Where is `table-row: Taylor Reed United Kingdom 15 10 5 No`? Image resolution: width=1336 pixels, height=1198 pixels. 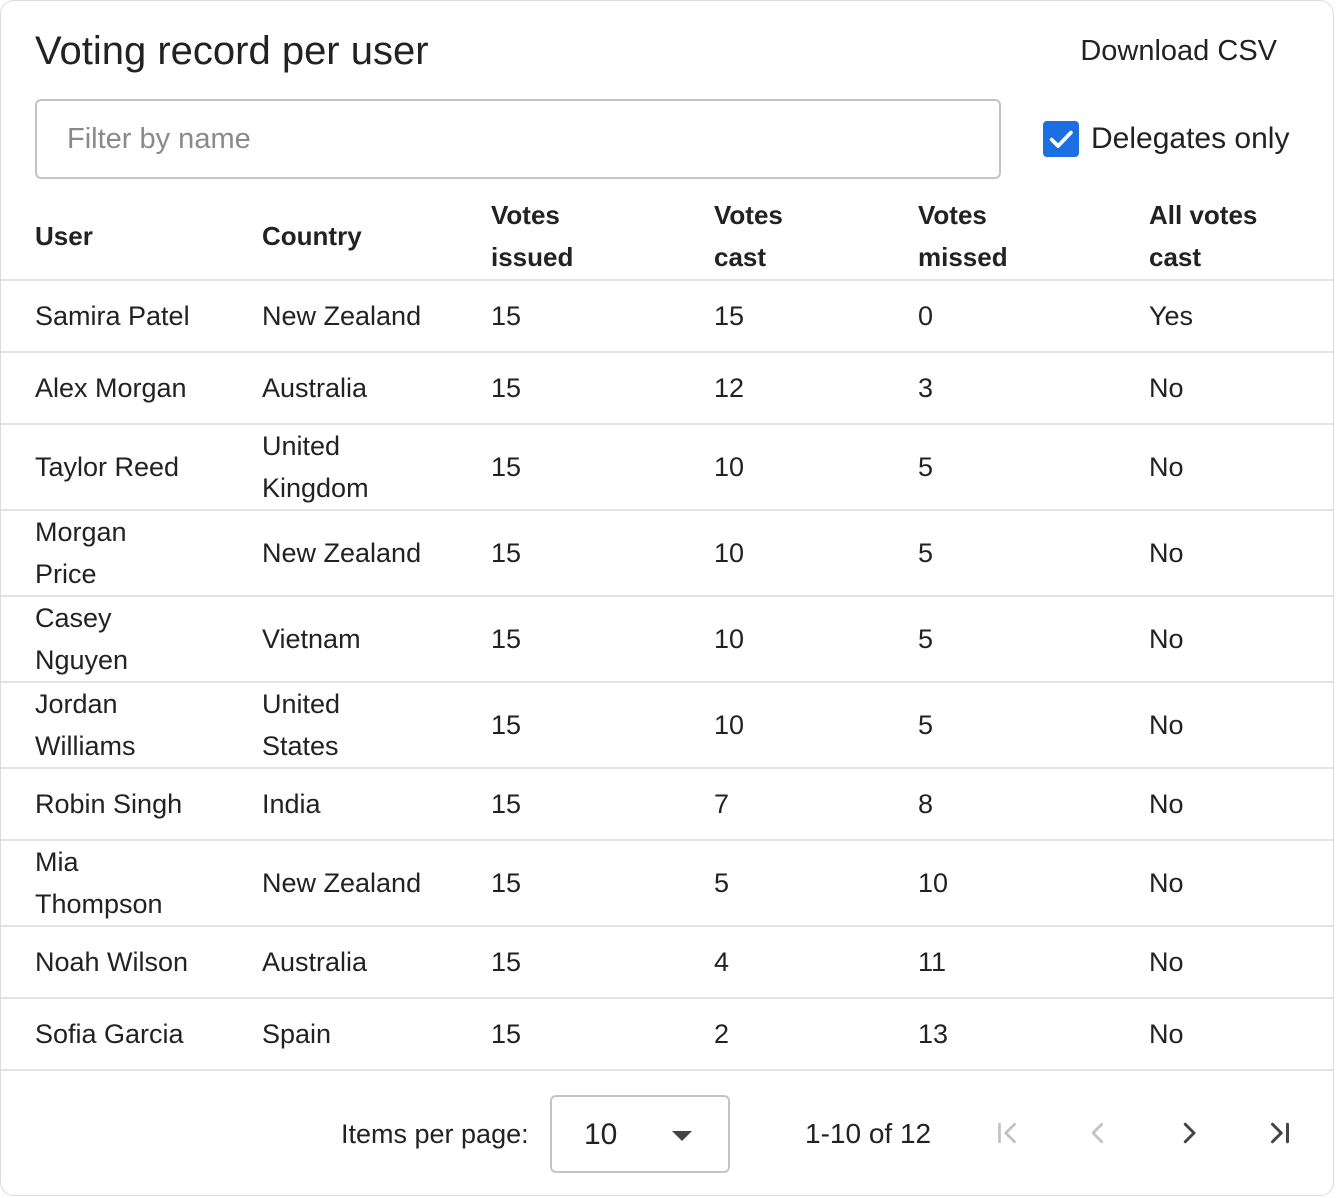 table-row: Taylor Reed United Kingdom 15 10 5 No is located at coordinates (667, 467).